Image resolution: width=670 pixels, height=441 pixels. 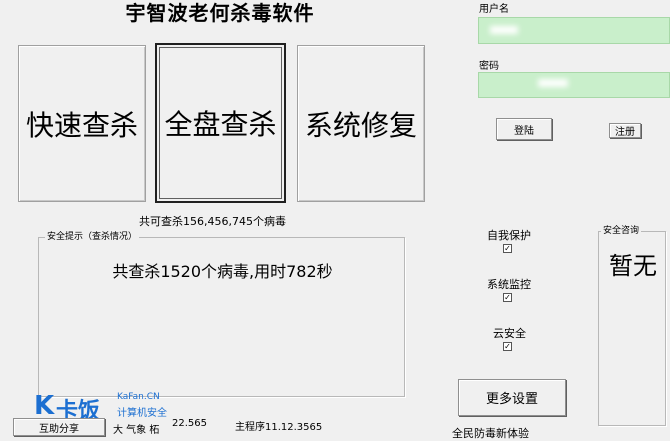 I want to click on watermark-tagline: 计算机安全, so click(x=142, y=413).